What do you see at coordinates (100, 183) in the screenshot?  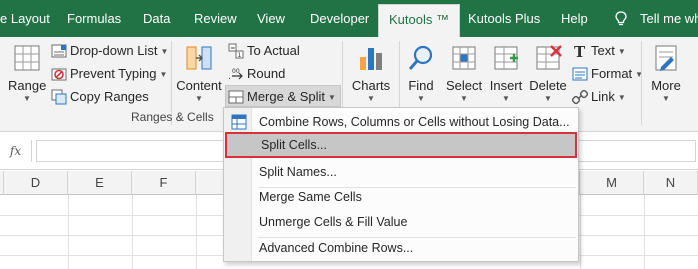 I see `column-header-e: E` at bounding box center [100, 183].